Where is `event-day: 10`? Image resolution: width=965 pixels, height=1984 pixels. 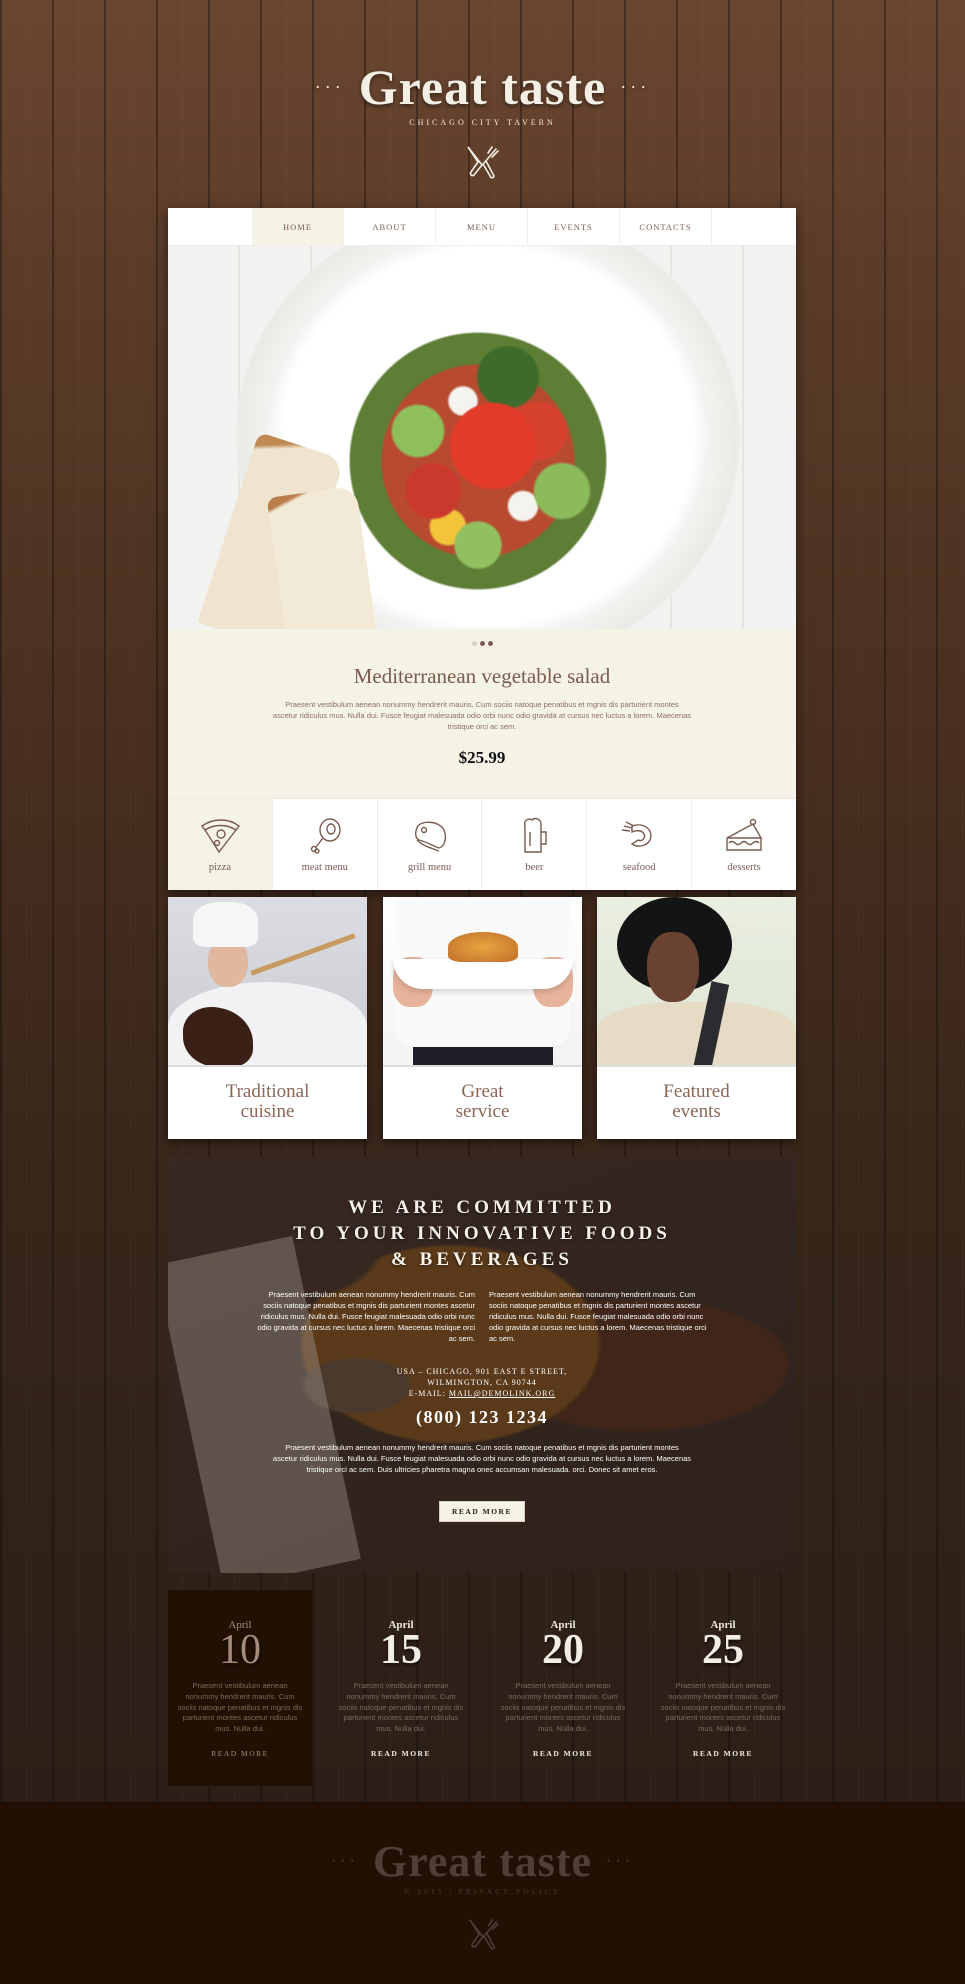 event-day: 10 is located at coordinates (240, 1650).